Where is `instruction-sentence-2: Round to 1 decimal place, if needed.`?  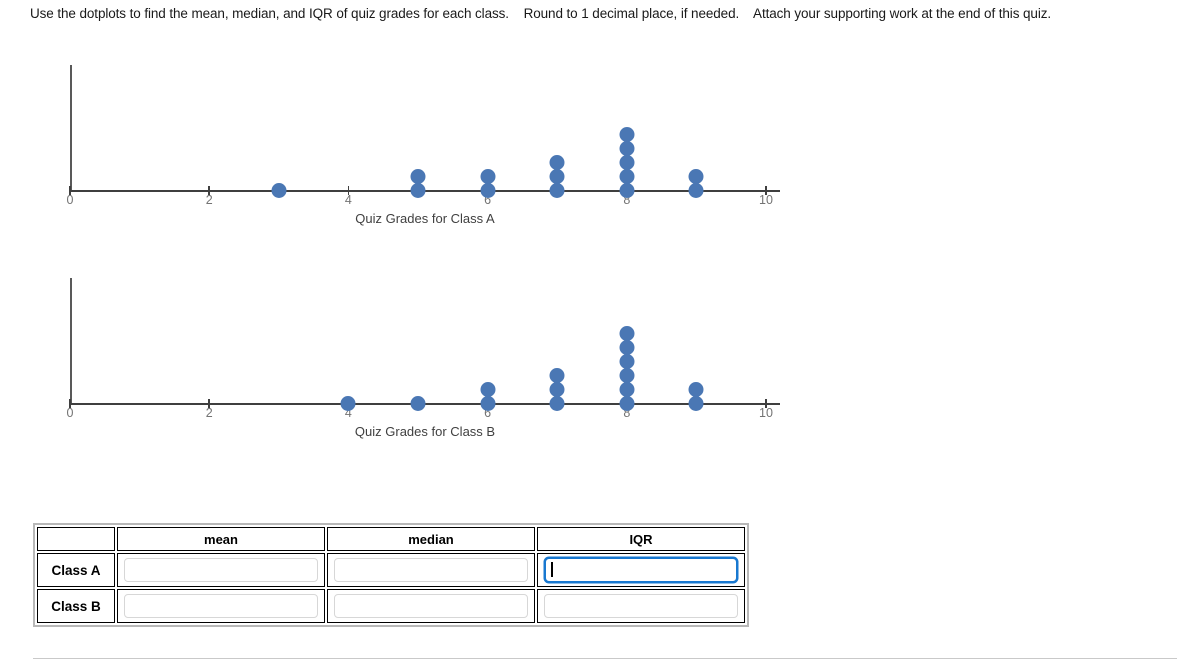 instruction-sentence-2: Round to 1 decimal place, if needed. is located at coordinates (631, 13).